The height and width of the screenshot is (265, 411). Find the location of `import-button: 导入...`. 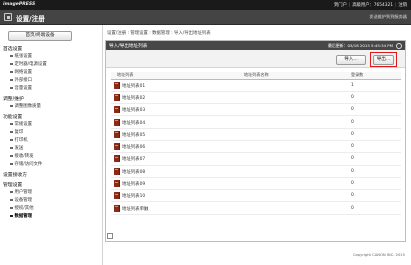

import-button: 导入... is located at coordinates (351, 60).